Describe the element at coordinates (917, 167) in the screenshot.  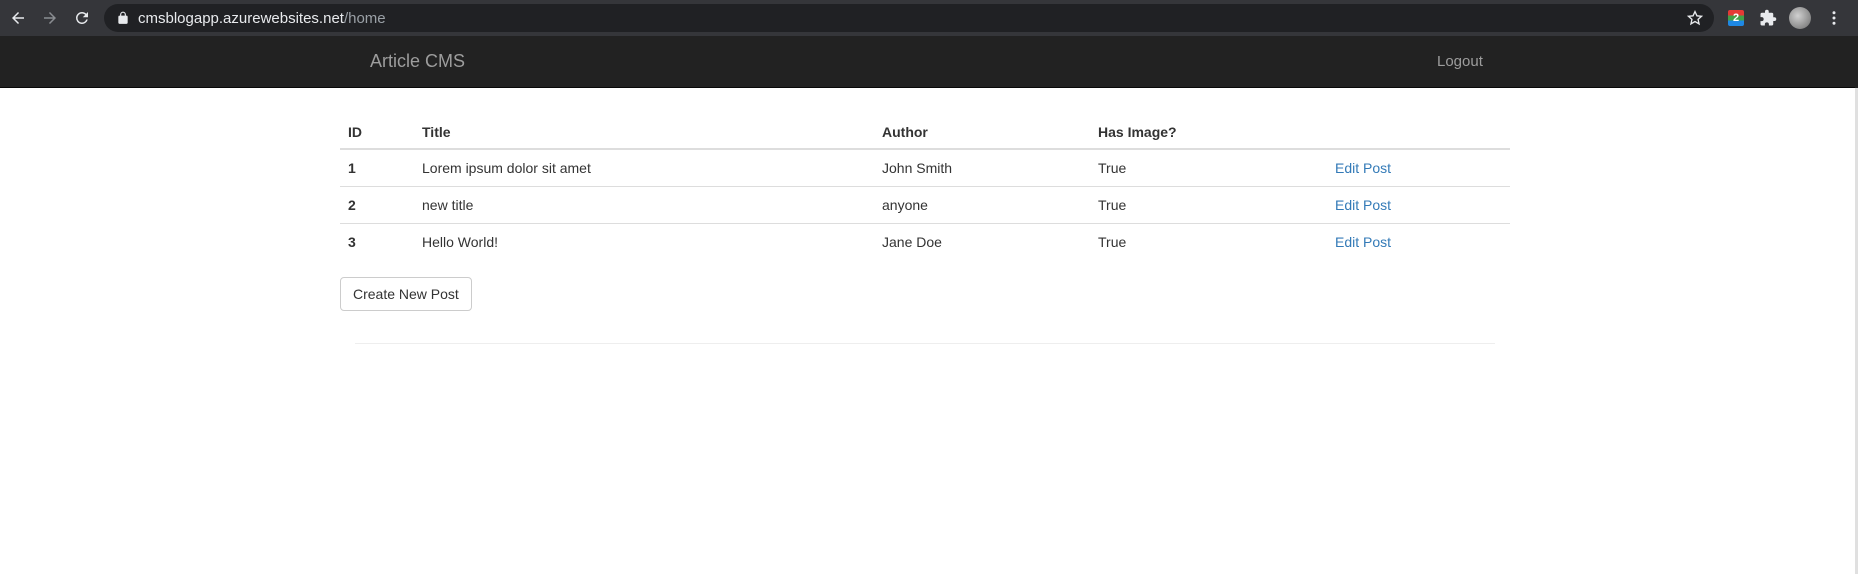
I see `cell-author: John Smith` at that location.